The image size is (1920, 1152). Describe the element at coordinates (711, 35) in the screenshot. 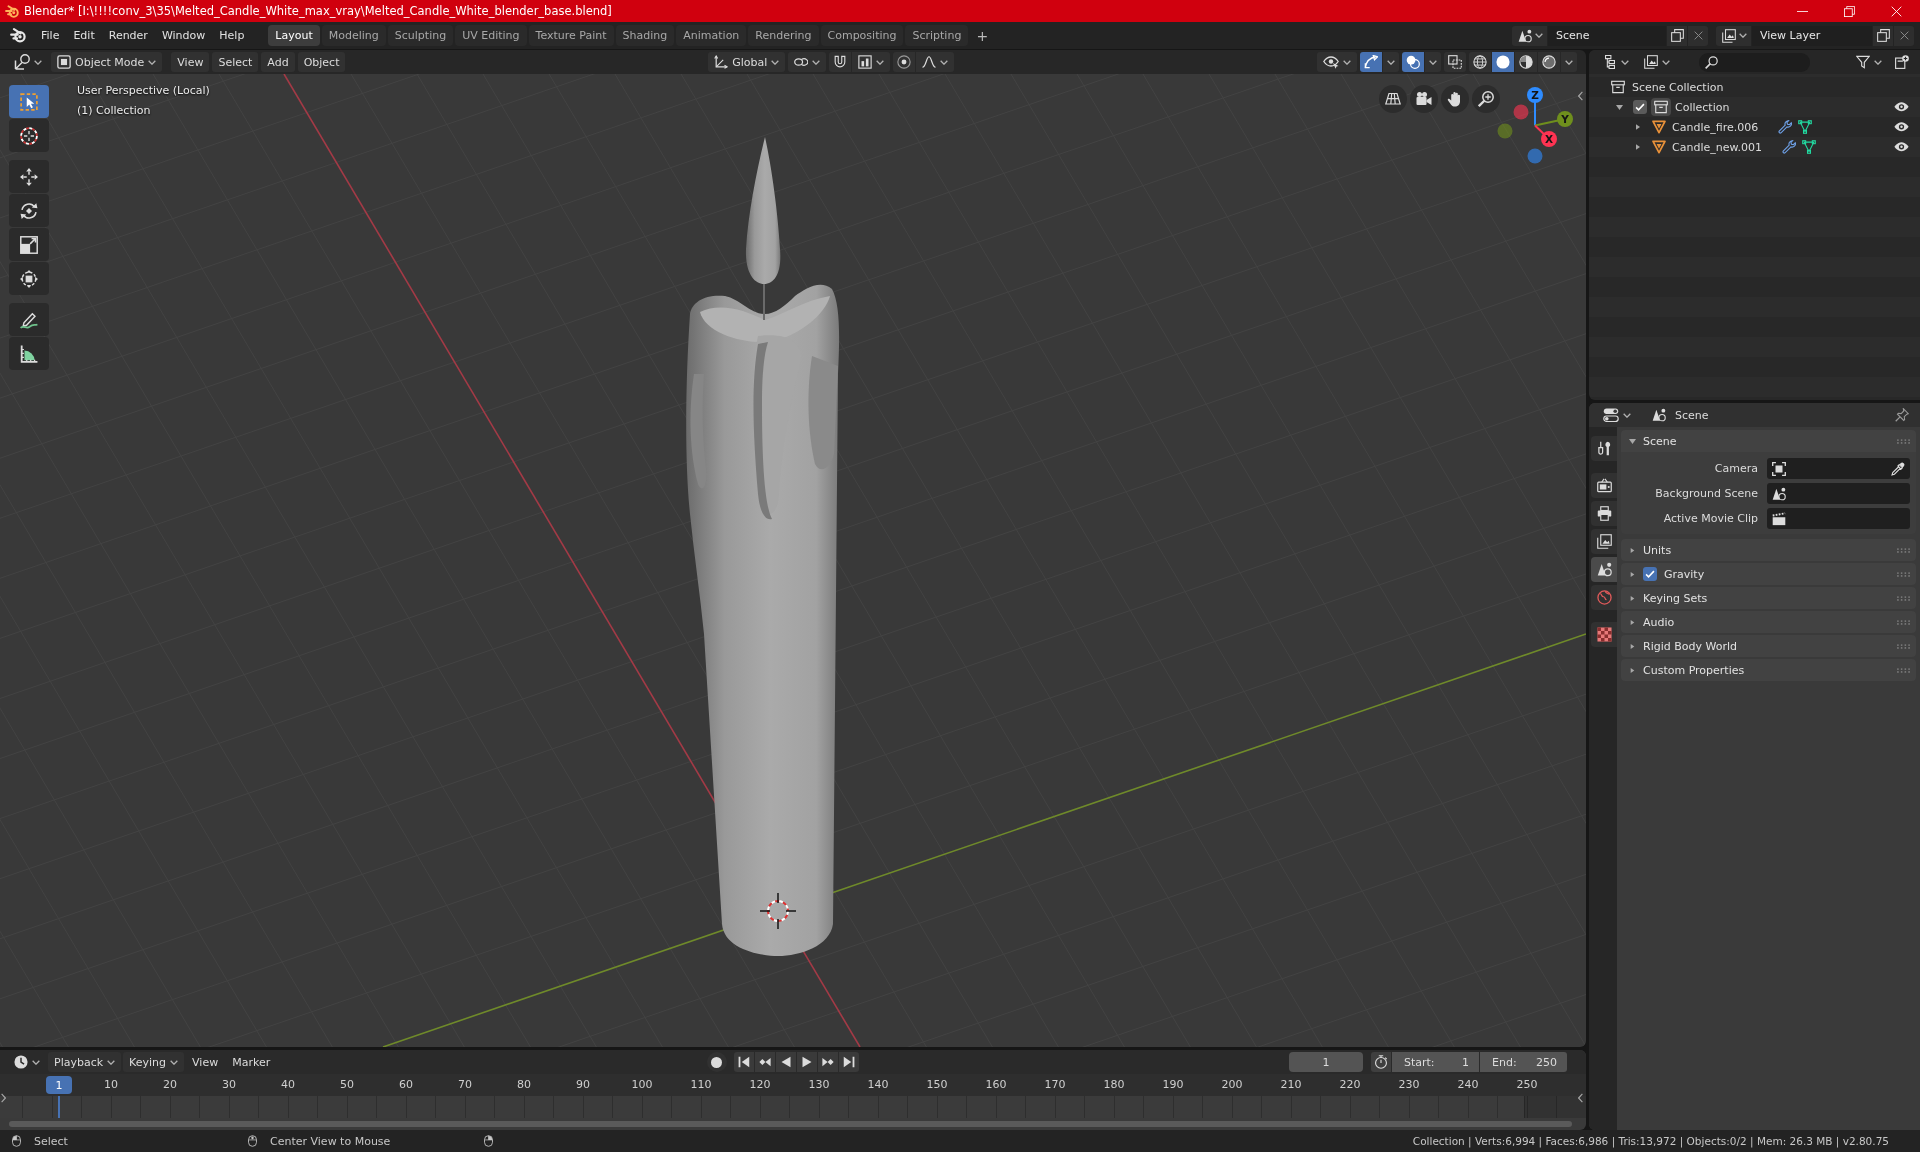

I see `workspace-tab: Animation` at that location.